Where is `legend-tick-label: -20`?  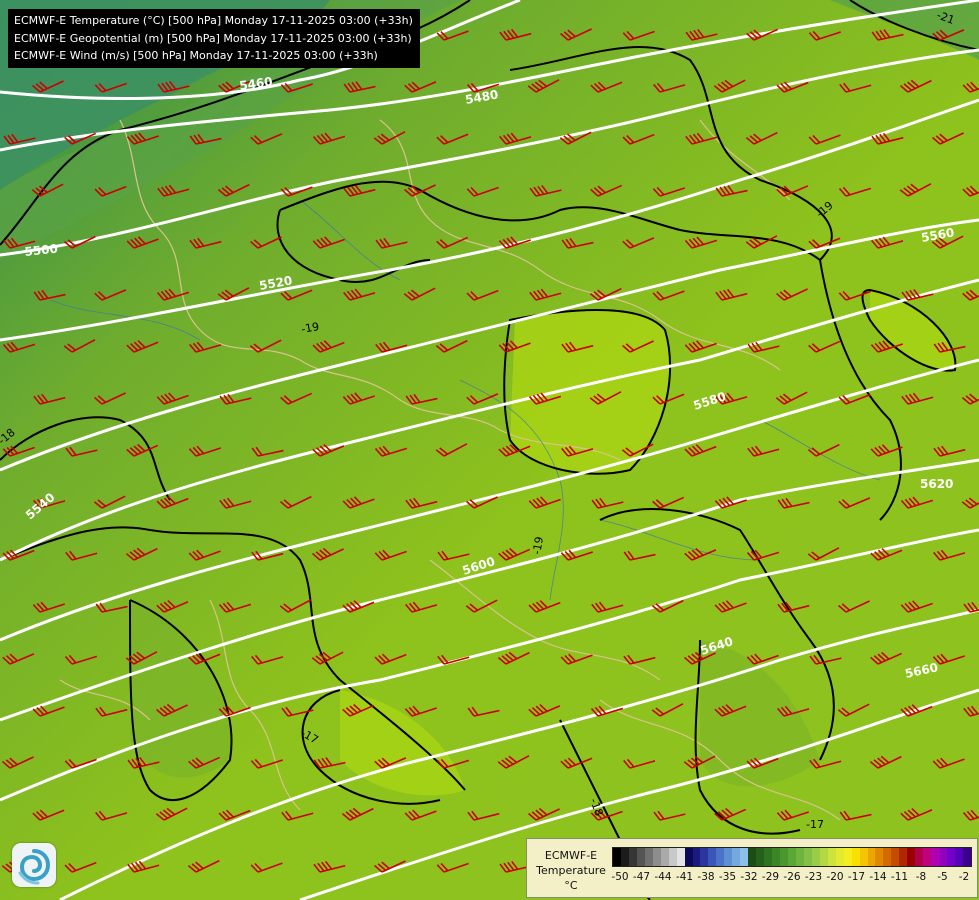
legend-tick-label: -20 is located at coordinates (835, 877).